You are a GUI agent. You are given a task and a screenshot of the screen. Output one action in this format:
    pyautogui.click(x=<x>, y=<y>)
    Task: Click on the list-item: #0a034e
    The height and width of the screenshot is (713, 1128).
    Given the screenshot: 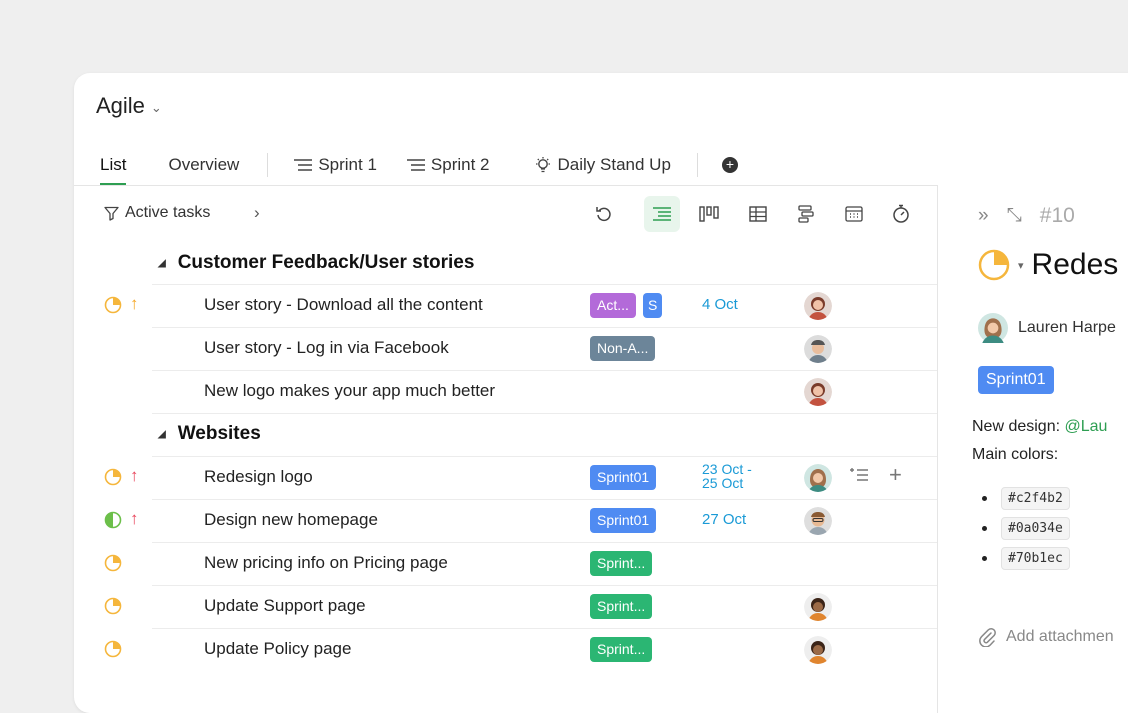 What is the action you would take?
    pyautogui.click(x=1026, y=528)
    